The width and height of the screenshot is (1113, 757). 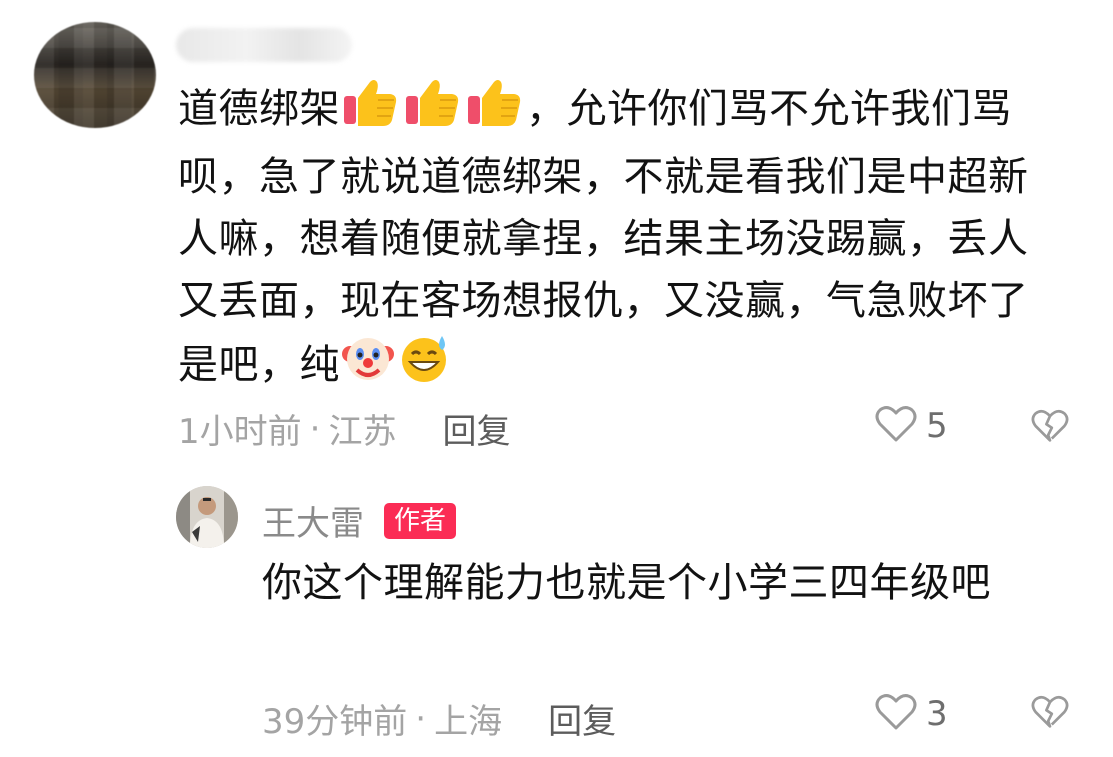 What do you see at coordinates (425, 367) in the screenshot?
I see `grinning-sweat-face-icon` at bounding box center [425, 367].